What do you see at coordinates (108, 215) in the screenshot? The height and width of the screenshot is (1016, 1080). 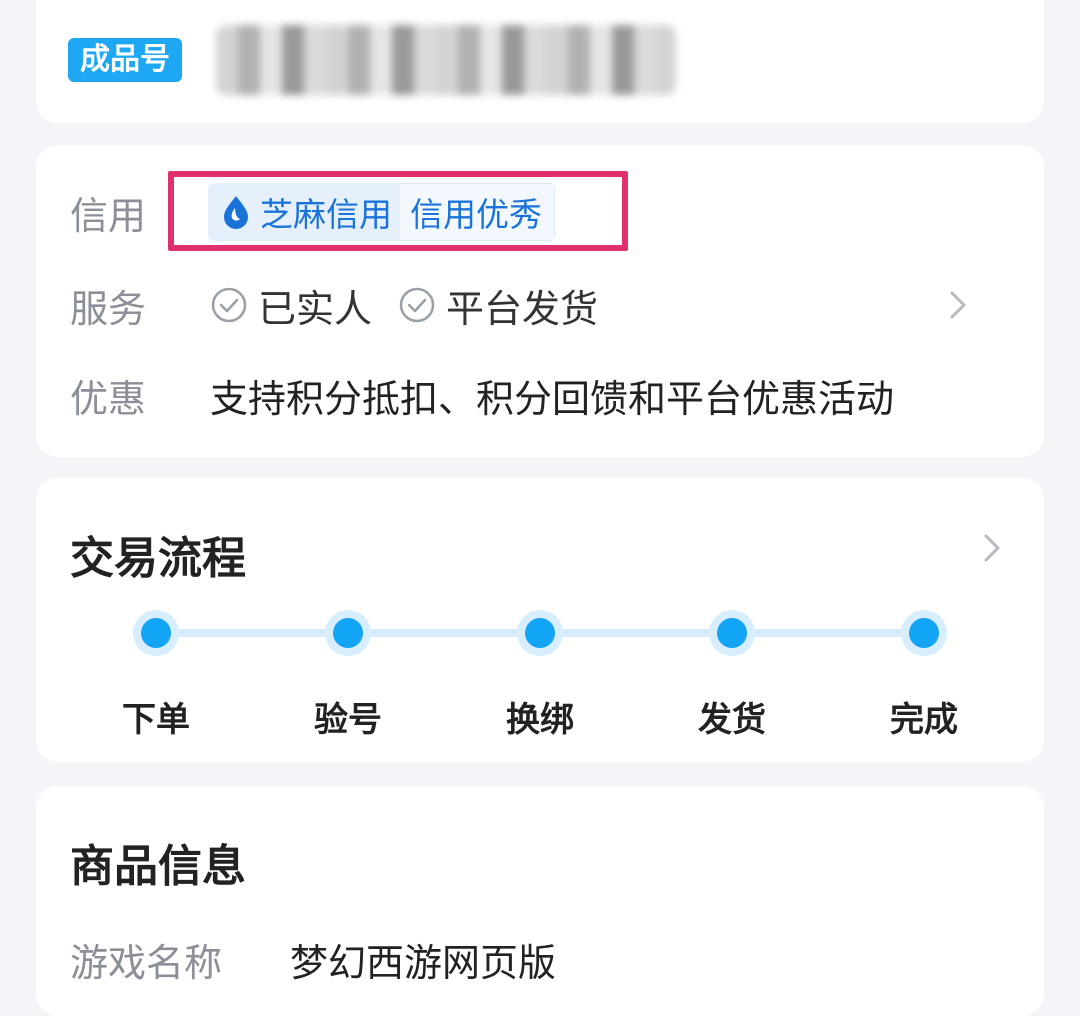 I see `credit-label: 信用` at bounding box center [108, 215].